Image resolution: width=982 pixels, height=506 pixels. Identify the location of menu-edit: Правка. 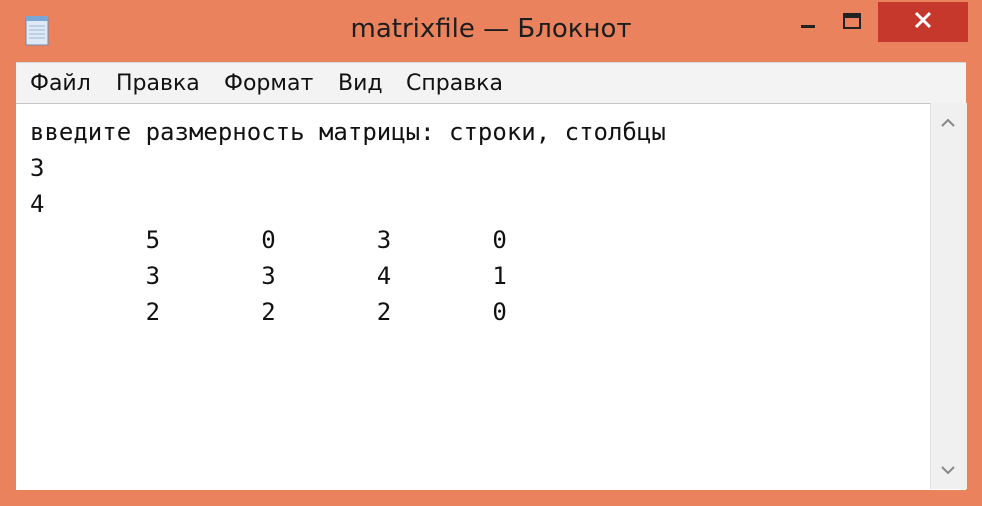
(158, 83).